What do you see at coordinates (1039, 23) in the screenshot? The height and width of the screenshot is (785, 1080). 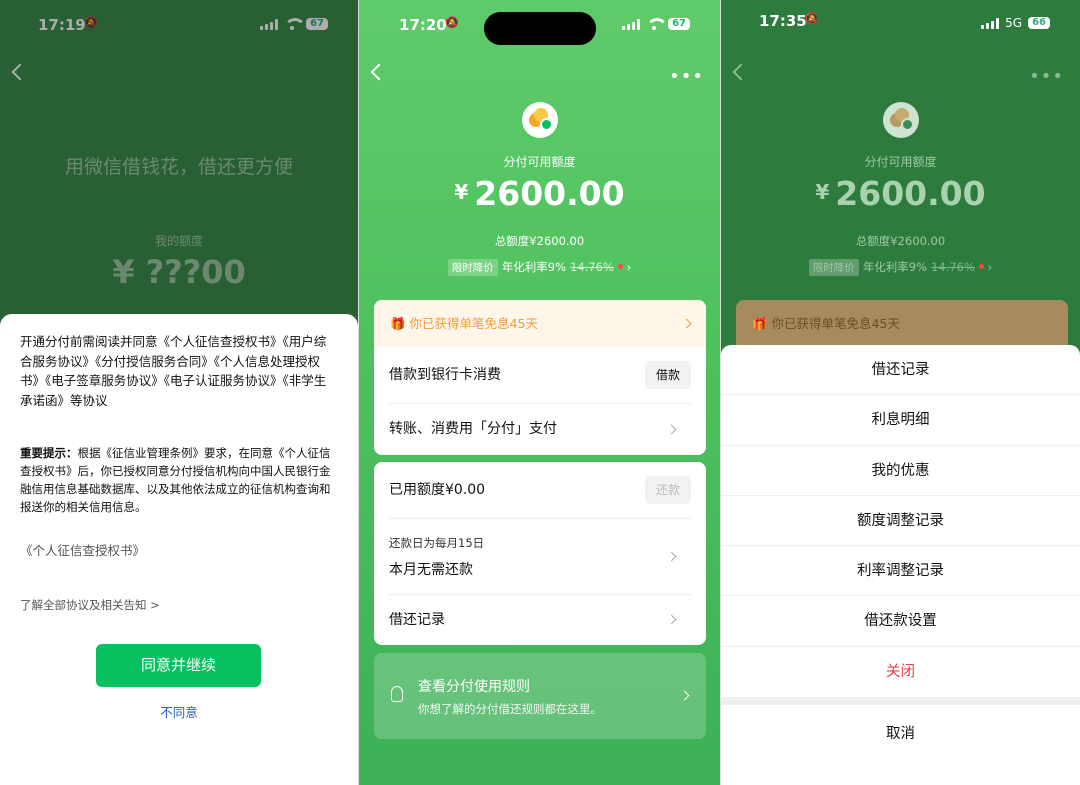 I see `battery-icon: 66` at bounding box center [1039, 23].